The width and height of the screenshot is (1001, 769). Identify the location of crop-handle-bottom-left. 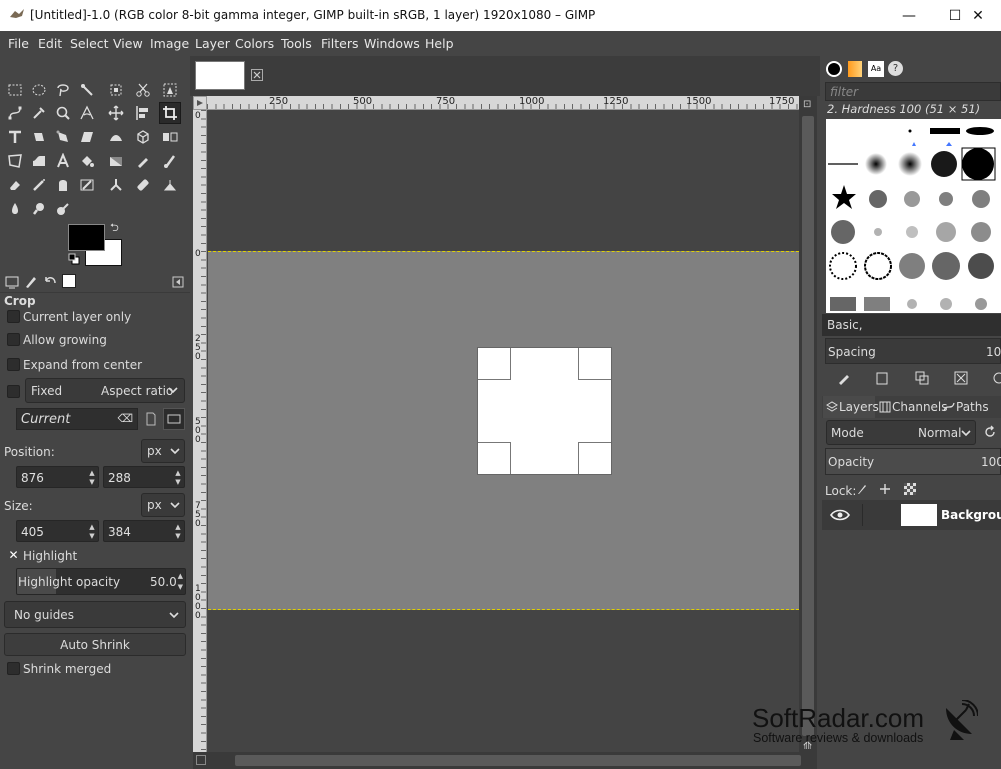
(494, 458).